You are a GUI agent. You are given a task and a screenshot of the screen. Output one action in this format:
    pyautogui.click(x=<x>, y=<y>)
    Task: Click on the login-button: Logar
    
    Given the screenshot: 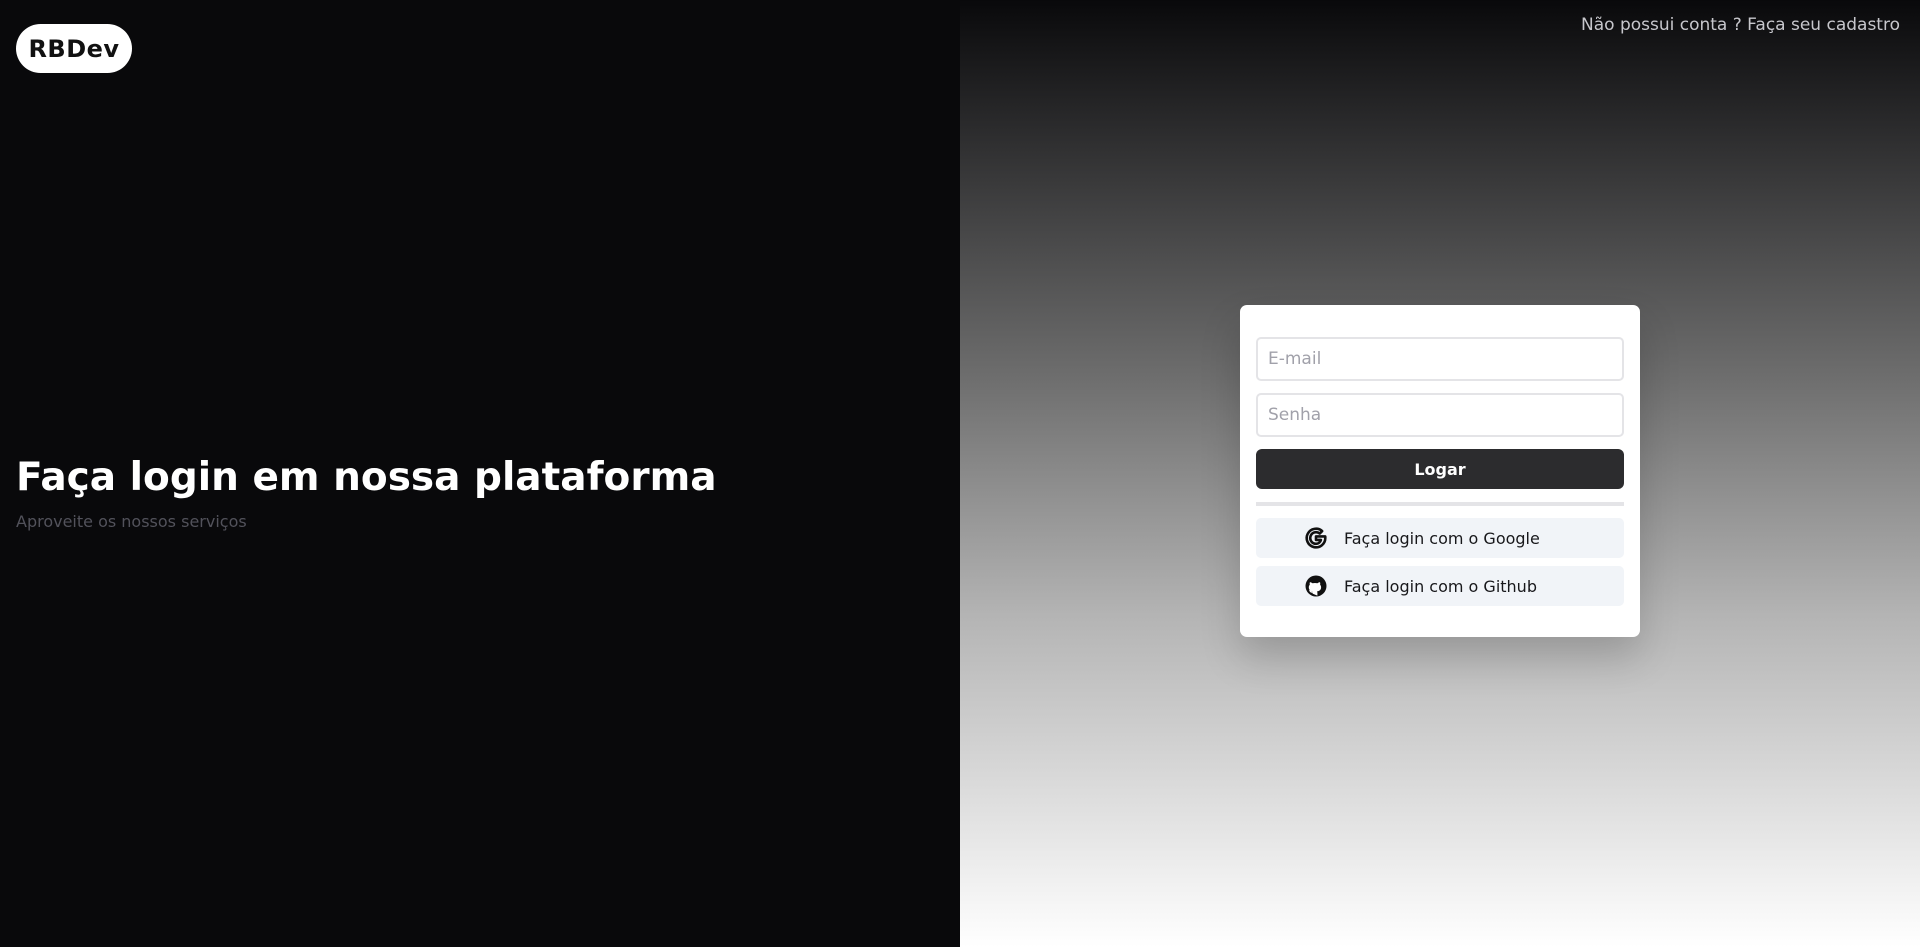 What is the action you would take?
    pyautogui.click(x=1440, y=469)
    